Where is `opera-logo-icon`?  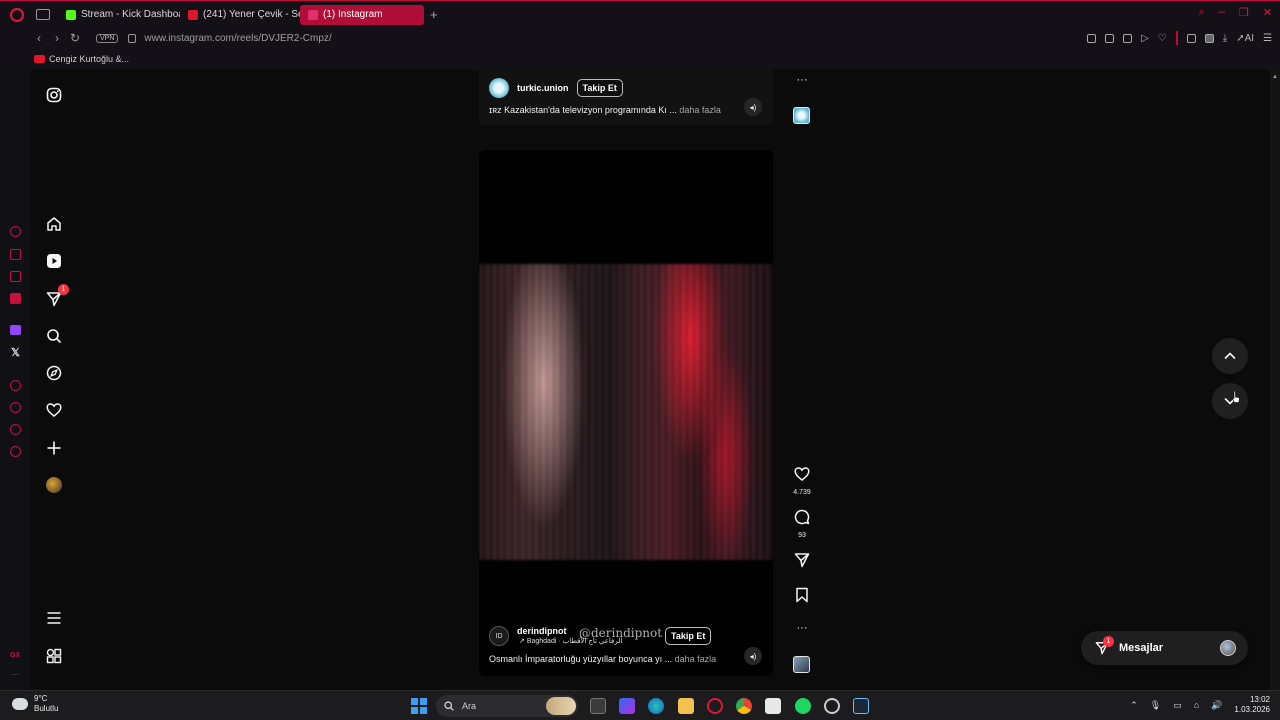
opera-logo-icon is located at coordinates (17, 14).